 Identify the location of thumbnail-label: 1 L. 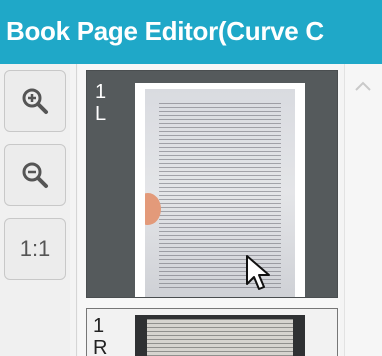
(101, 103).